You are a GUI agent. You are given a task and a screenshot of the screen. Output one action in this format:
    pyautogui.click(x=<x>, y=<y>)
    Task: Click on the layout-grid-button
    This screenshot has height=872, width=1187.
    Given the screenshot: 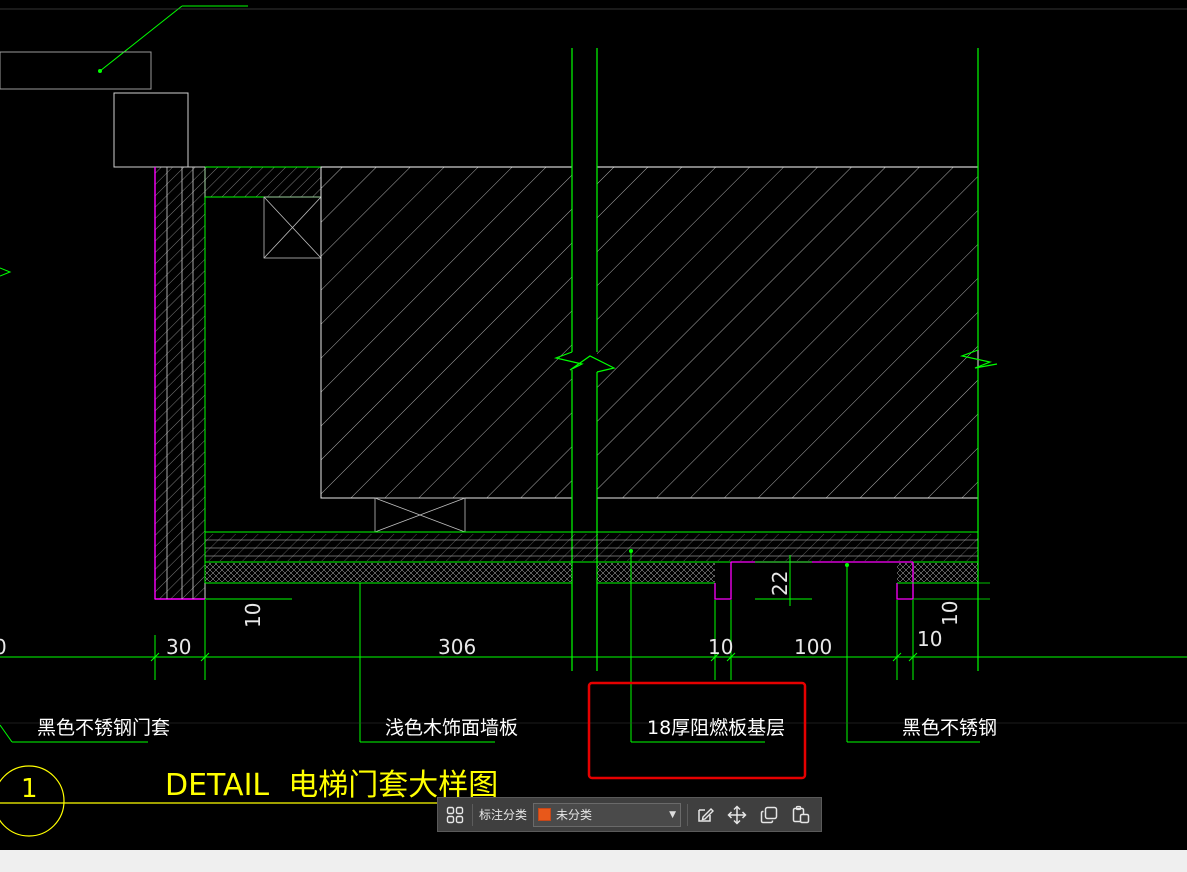 What is the action you would take?
    pyautogui.click(x=455, y=815)
    